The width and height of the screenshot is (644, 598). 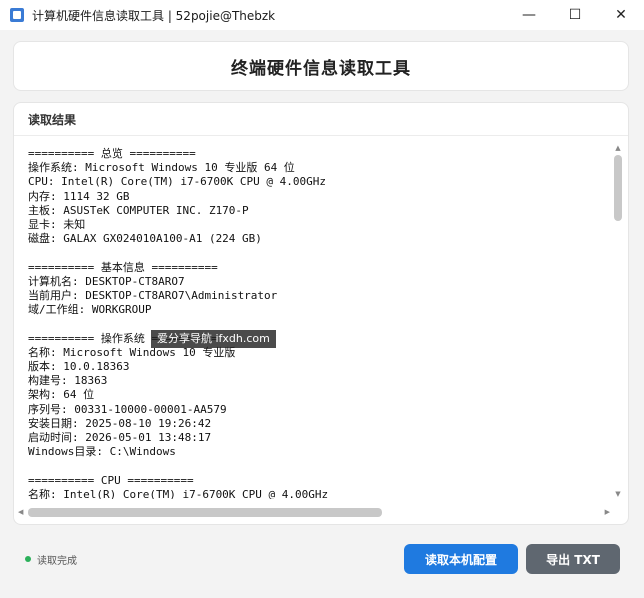 I want to click on result-line: 计算机名: DESKTOP-CT8ARO7, so click(x=106, y=281).